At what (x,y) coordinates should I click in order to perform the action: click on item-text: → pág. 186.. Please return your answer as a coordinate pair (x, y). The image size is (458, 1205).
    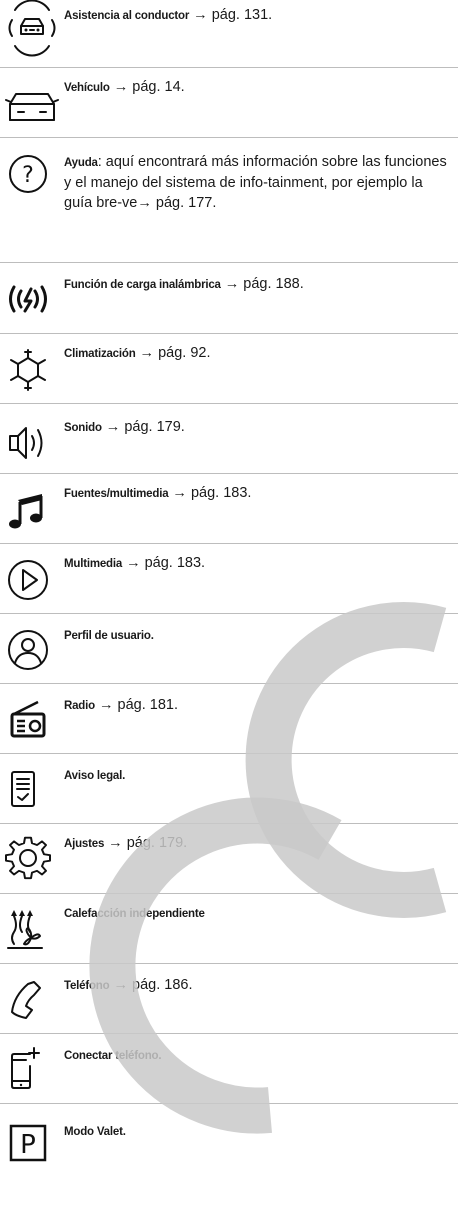
    Looking at the image, I should click on (151, 985).